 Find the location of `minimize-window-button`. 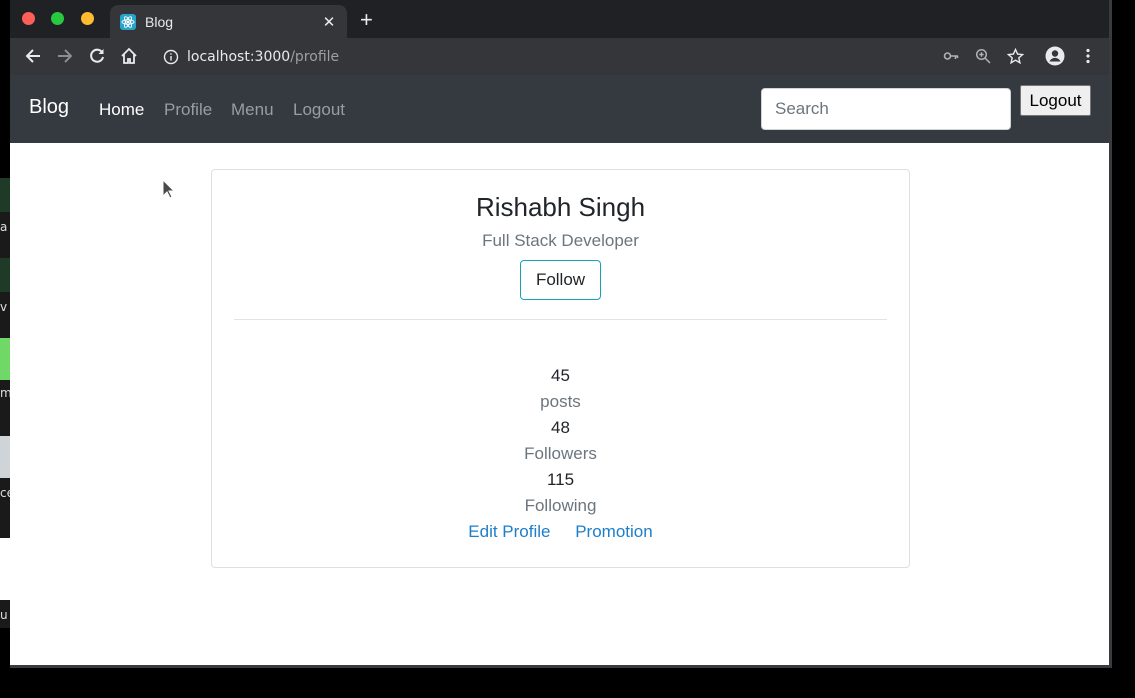

minimize-window-button is located at coordinates (87, 18).